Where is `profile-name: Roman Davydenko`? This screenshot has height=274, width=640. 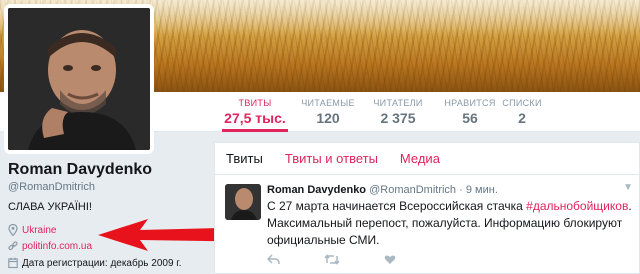
profile-name: Roman Davydenko is located at coordinates (80, 170).